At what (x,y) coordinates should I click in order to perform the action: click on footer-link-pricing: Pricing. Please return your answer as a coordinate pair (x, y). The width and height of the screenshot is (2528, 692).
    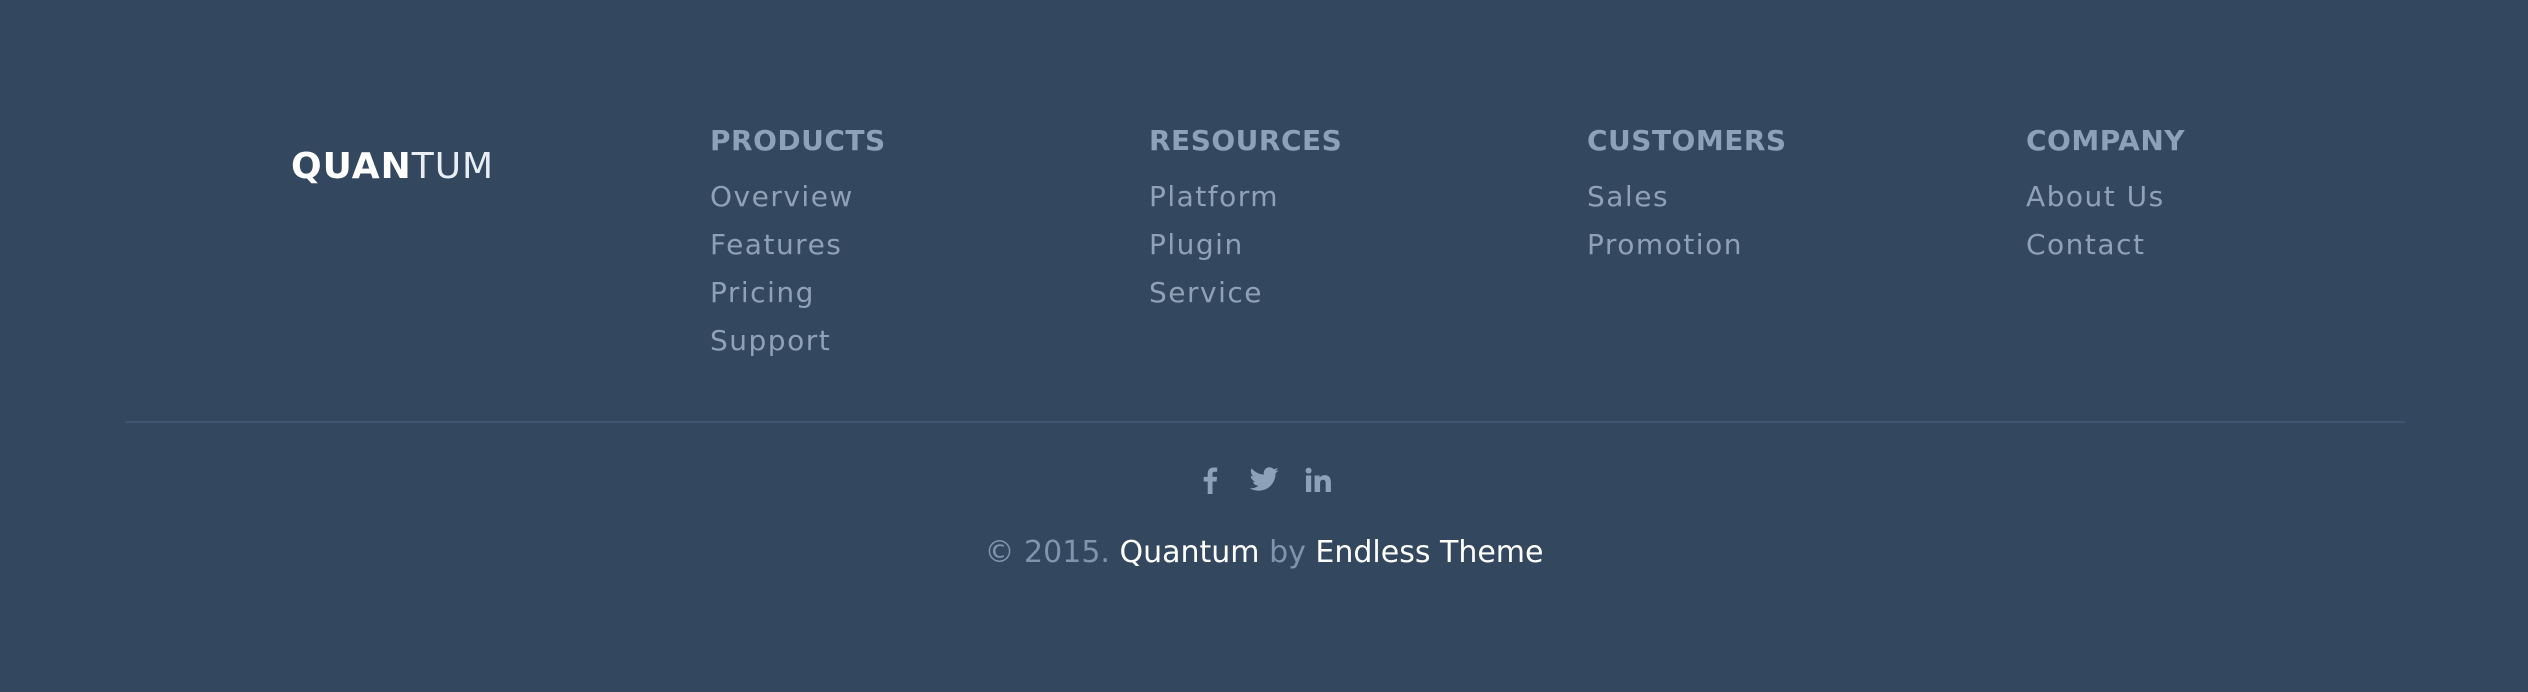
    Looking at the image, I should click on (798, 293).